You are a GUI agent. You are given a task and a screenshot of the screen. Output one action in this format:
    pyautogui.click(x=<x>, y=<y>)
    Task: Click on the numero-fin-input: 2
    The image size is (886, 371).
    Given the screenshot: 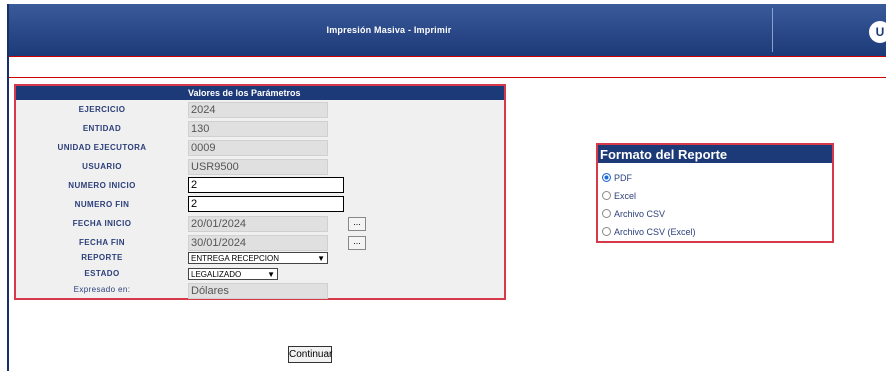 What is the action you would take?
    pyautogui.click(x=266, y=204)
    